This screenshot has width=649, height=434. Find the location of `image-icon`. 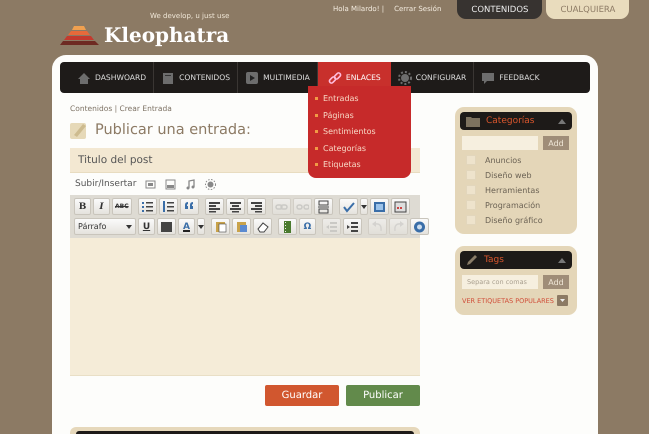

image-icon is located at coordinates (150, 184).